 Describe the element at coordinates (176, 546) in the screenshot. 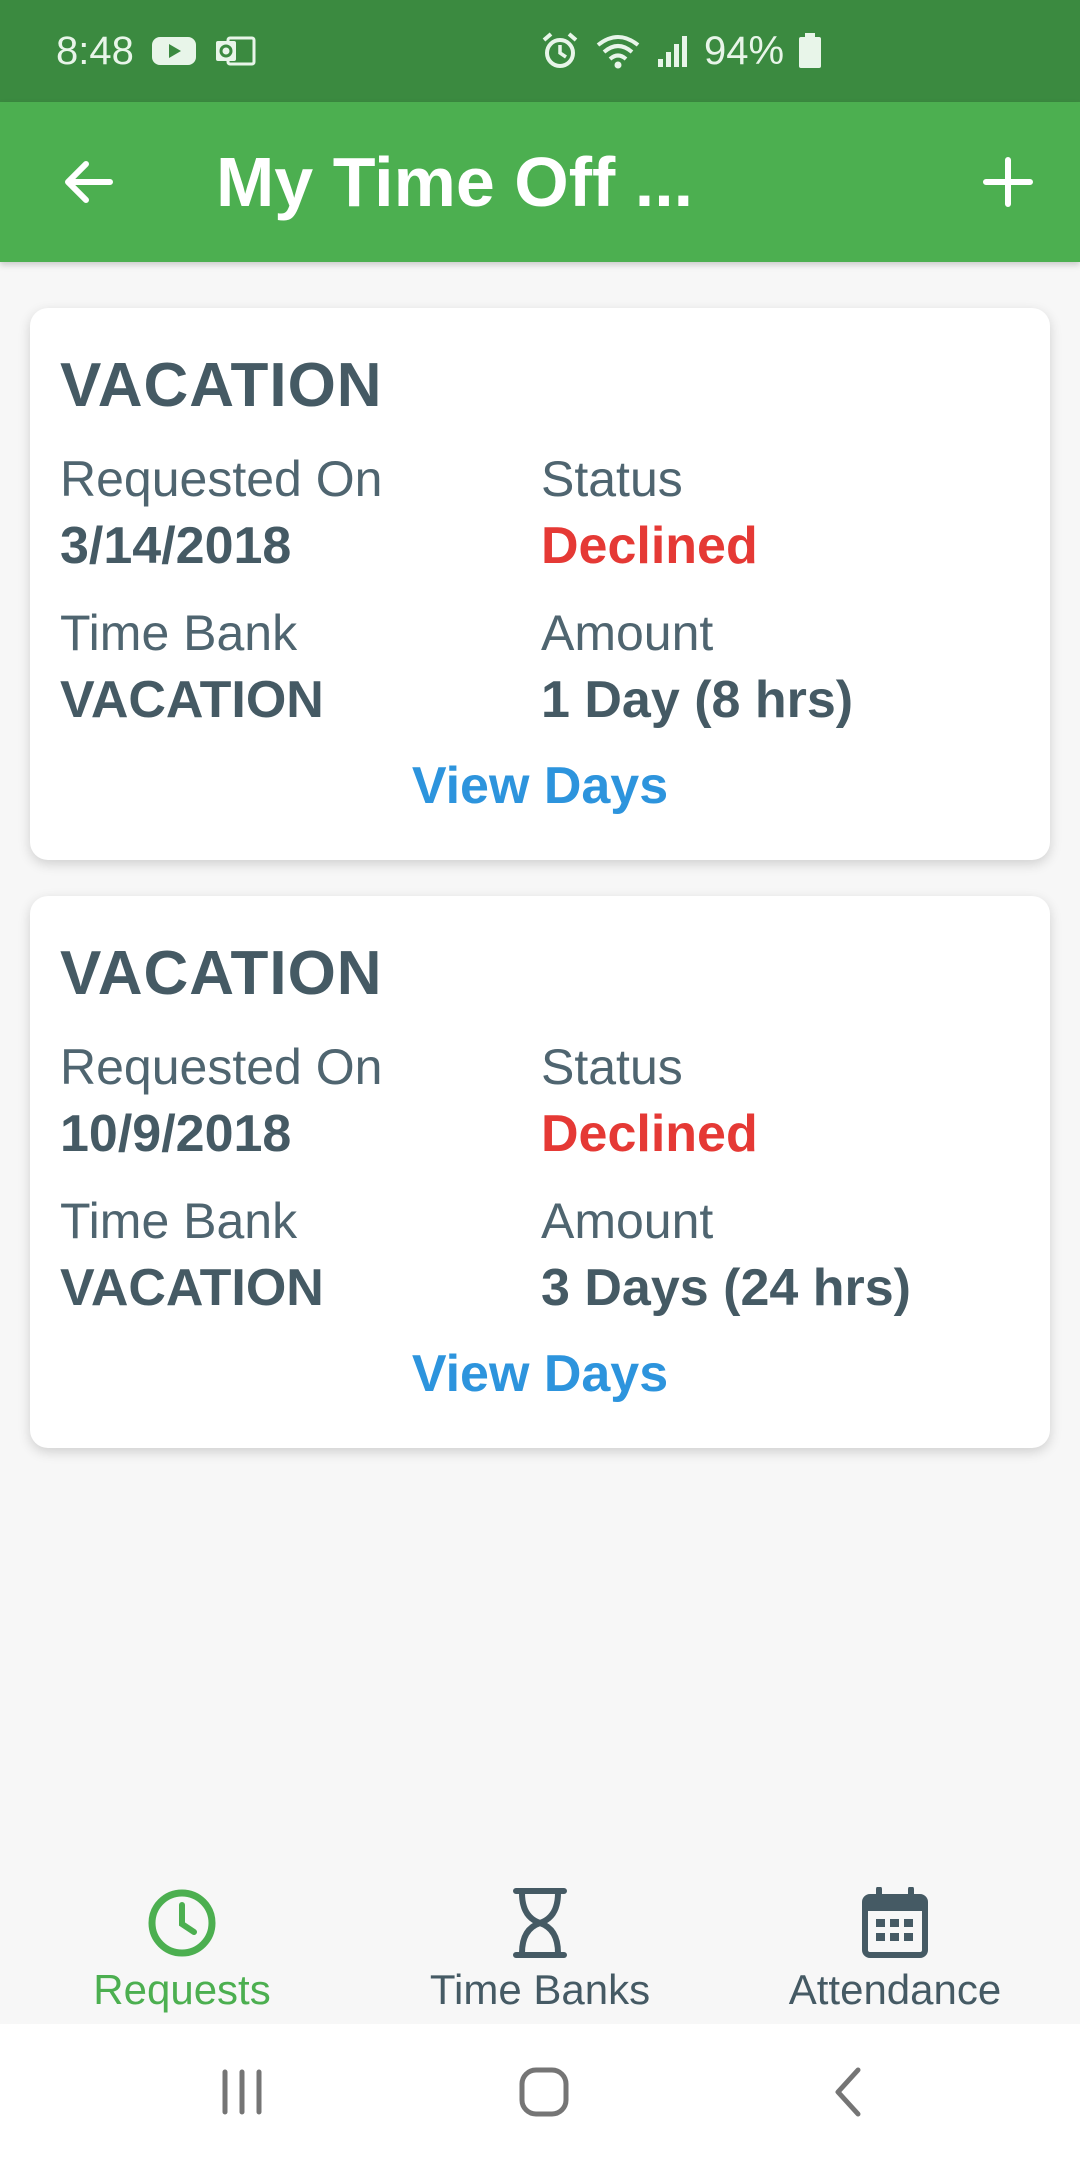

I see `requested-on-value: 3/14/2018` at that location.